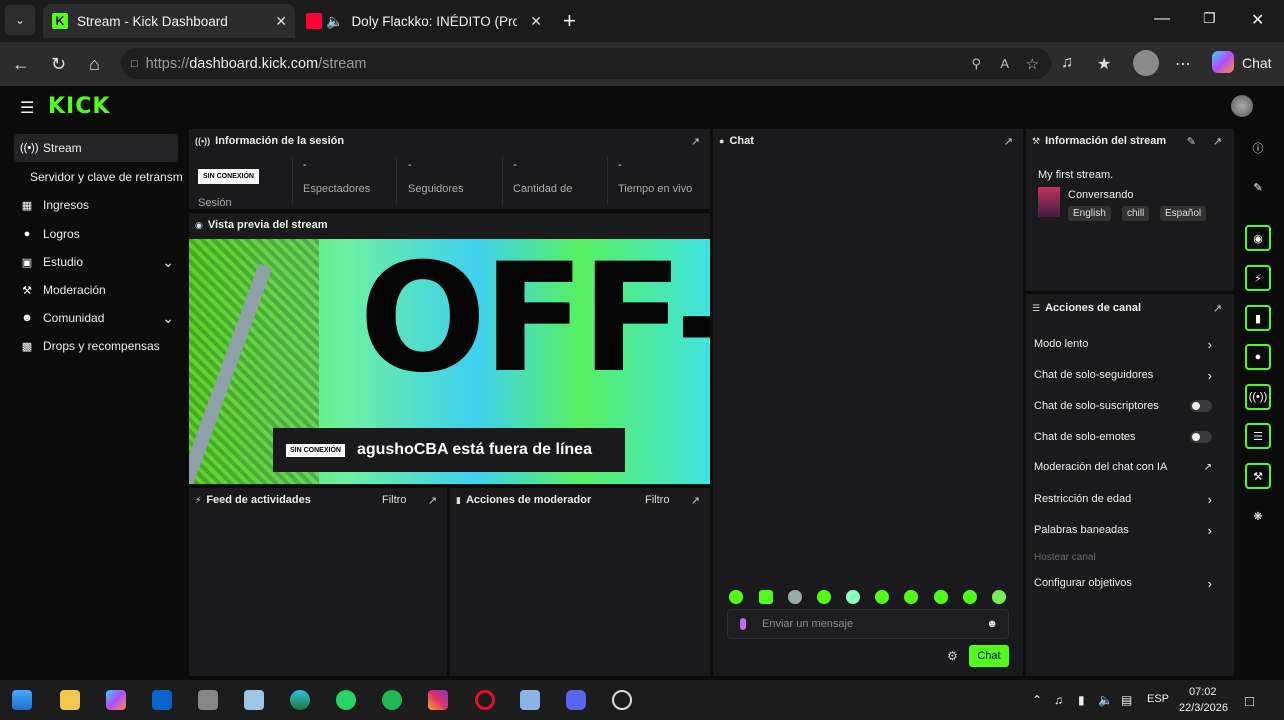 This screenshot has width=1284, height=720. I want to click on tag: chill, so click(1136, 213).